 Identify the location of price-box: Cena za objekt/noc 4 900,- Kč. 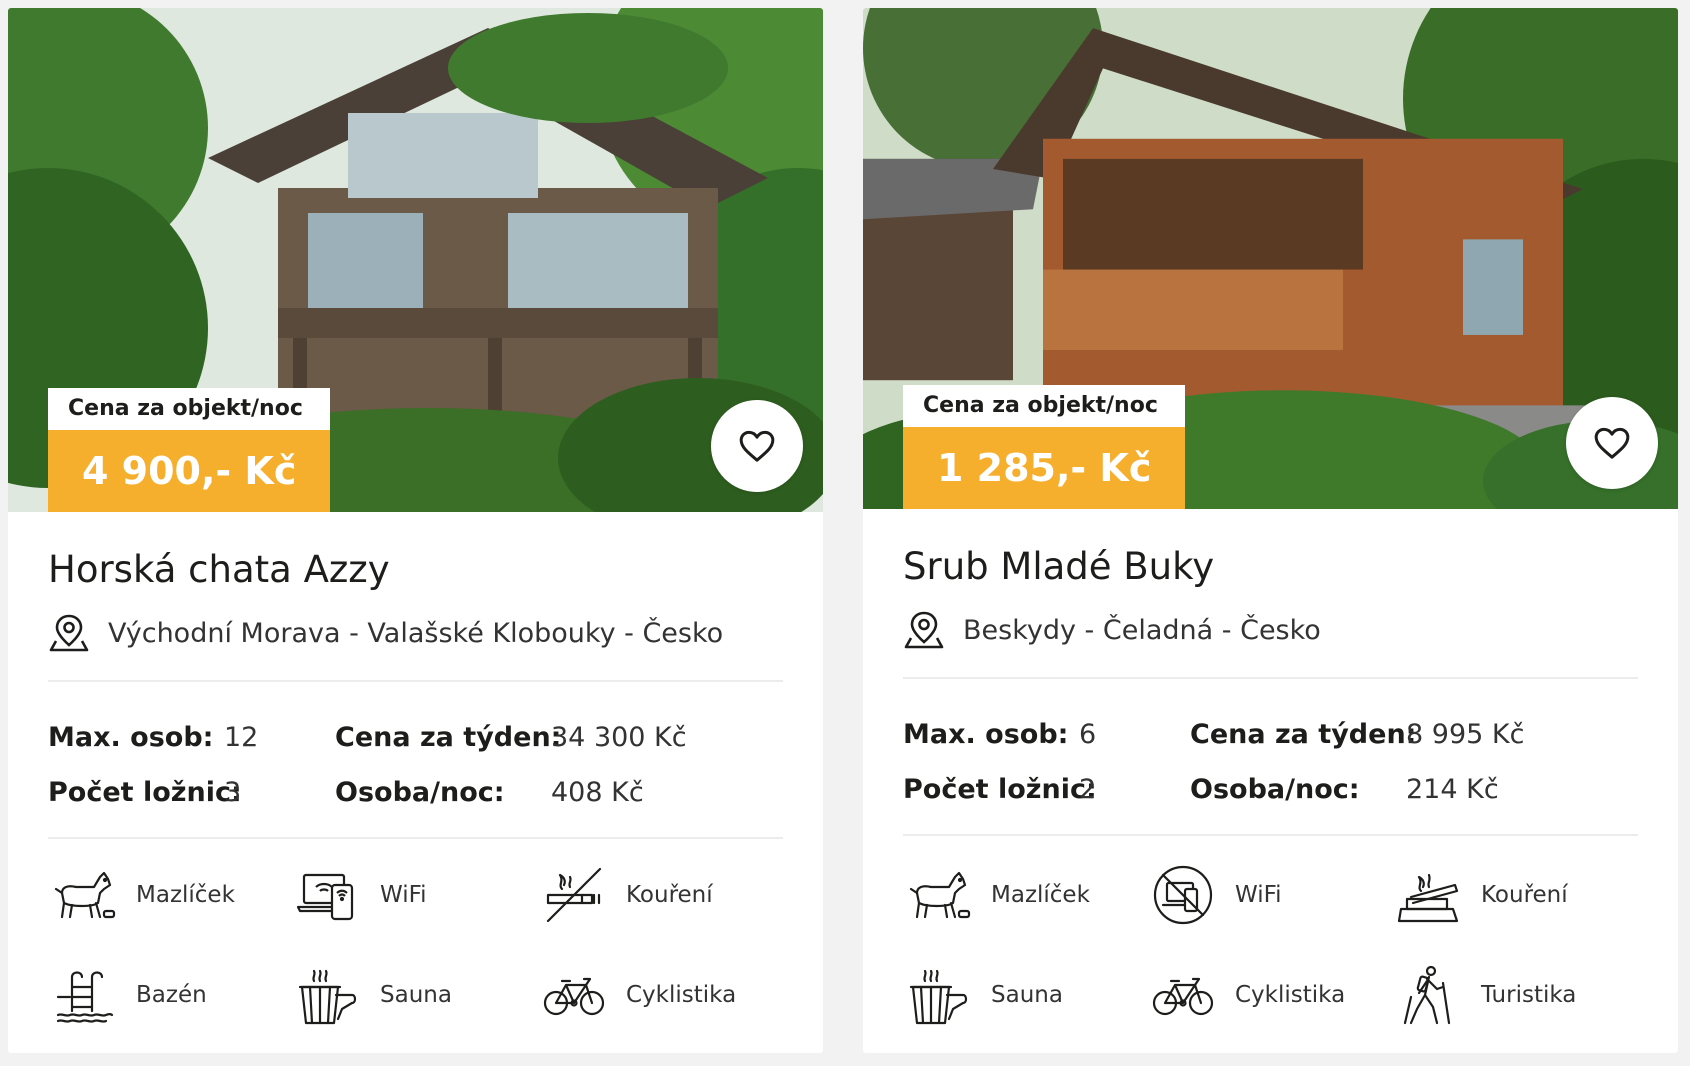
(189, 450).